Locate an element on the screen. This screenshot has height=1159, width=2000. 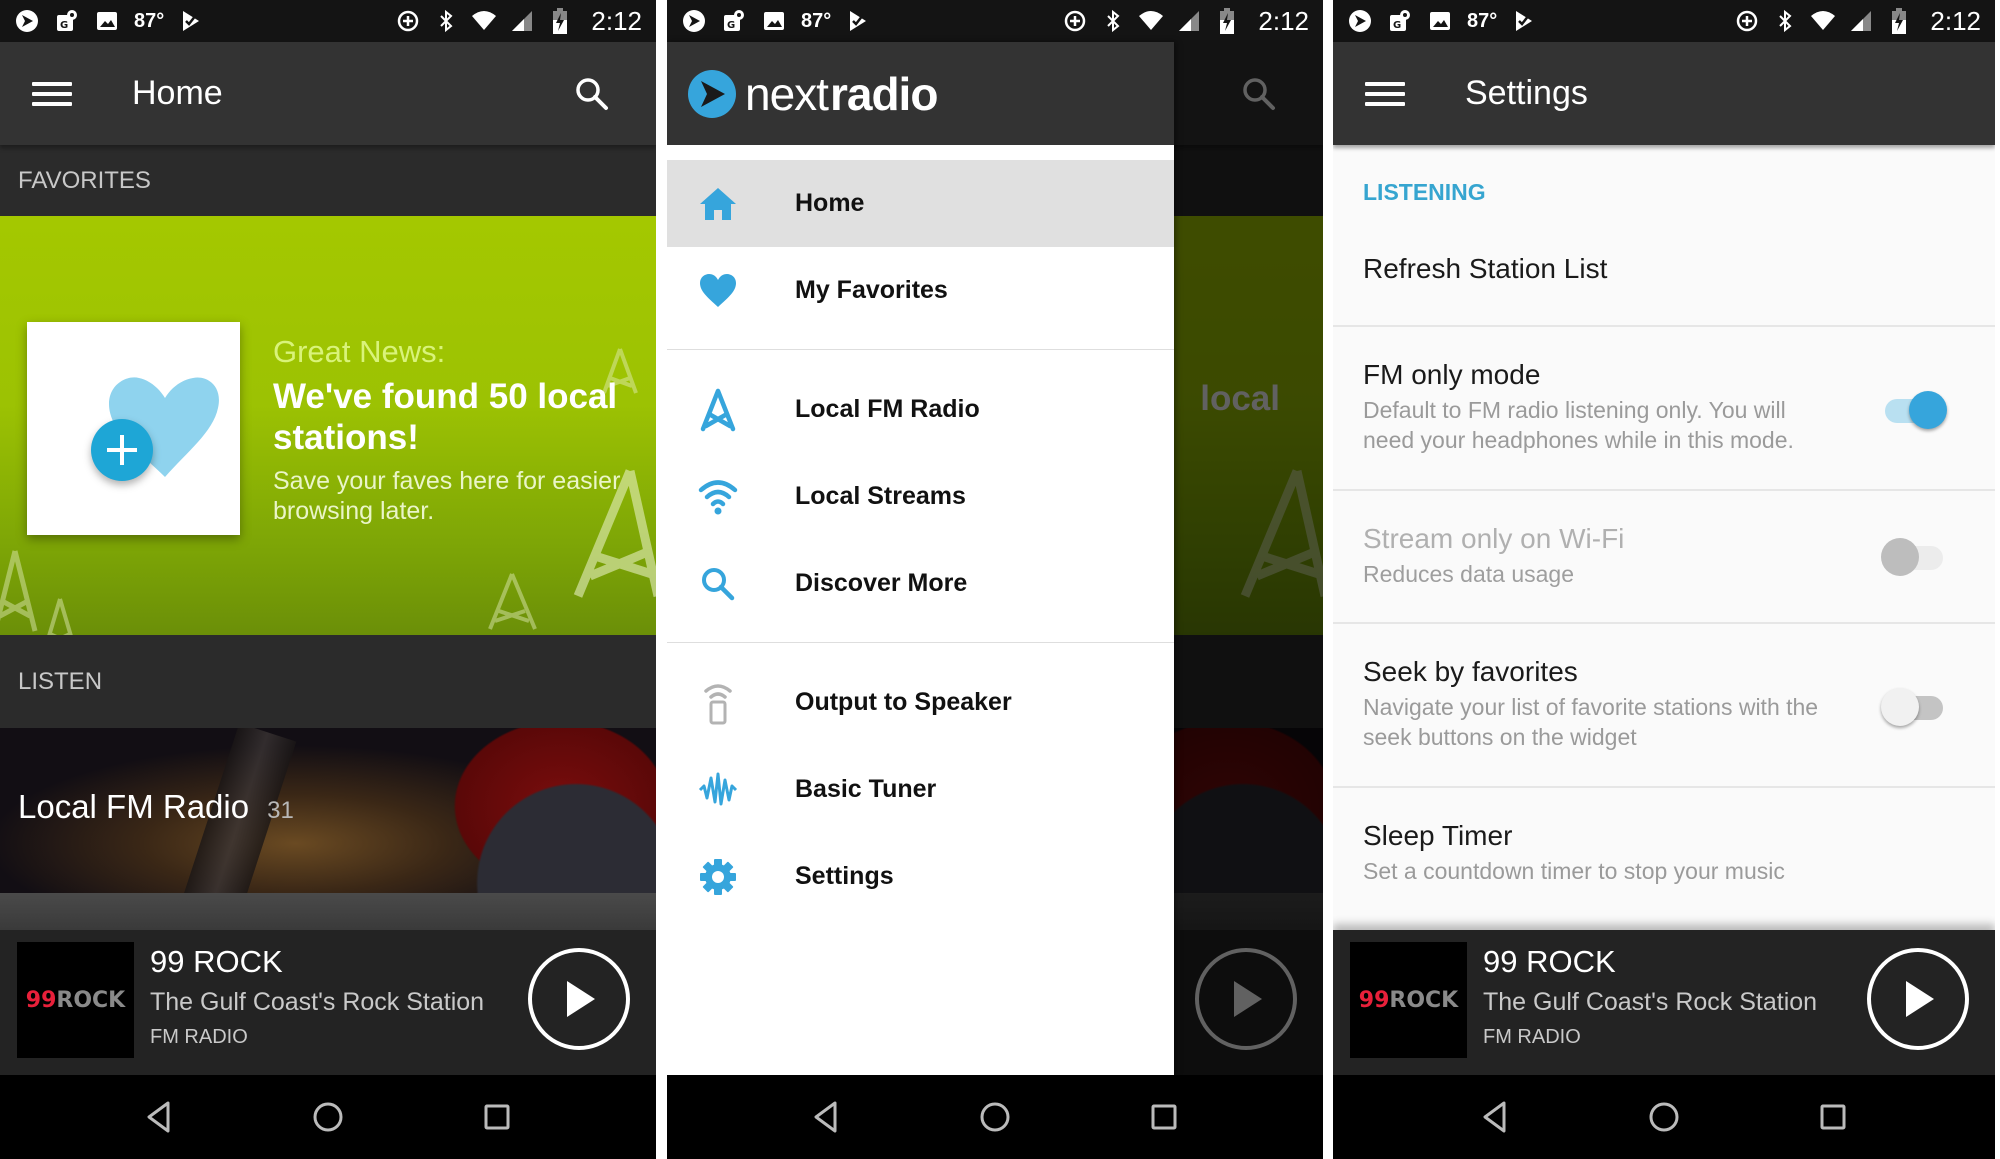
seek-by-favorites-toggle is located at coordinates (1912, 707).